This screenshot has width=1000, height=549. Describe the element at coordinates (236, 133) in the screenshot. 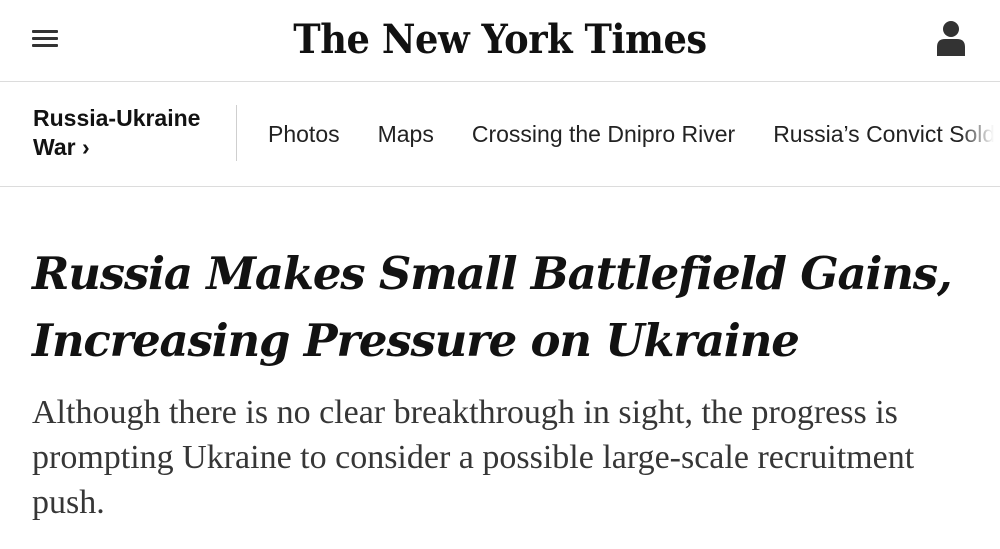

I see `section-divider` at that location.